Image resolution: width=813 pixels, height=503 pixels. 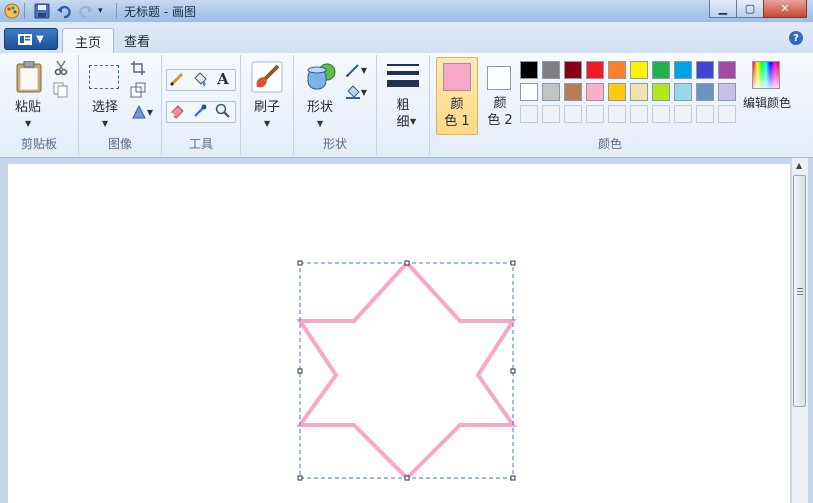 I want to click on size-button: 粗 细 ▼, so click(x=403, y=99).